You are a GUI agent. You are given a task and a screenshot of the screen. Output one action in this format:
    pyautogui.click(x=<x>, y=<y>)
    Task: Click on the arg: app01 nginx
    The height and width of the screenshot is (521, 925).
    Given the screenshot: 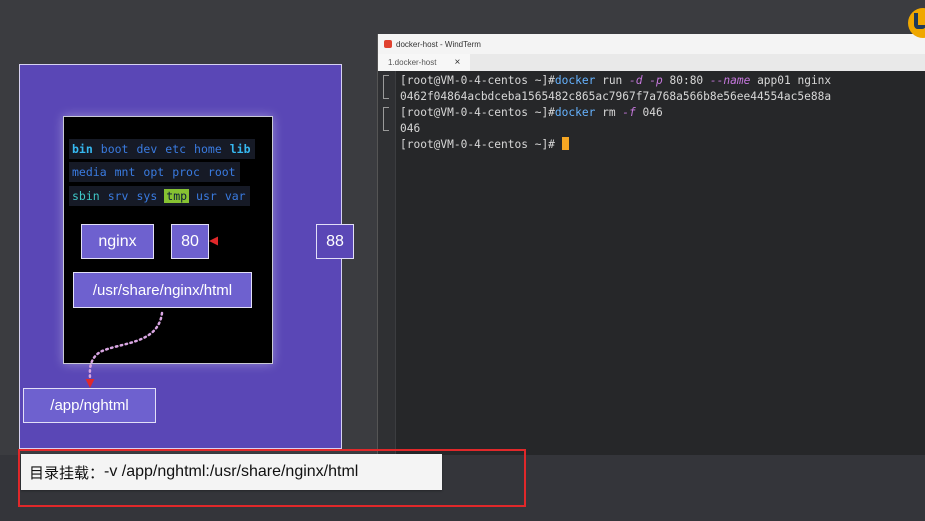 What is the action you would take?
    pyautogui.click(x=791, y=80)
    